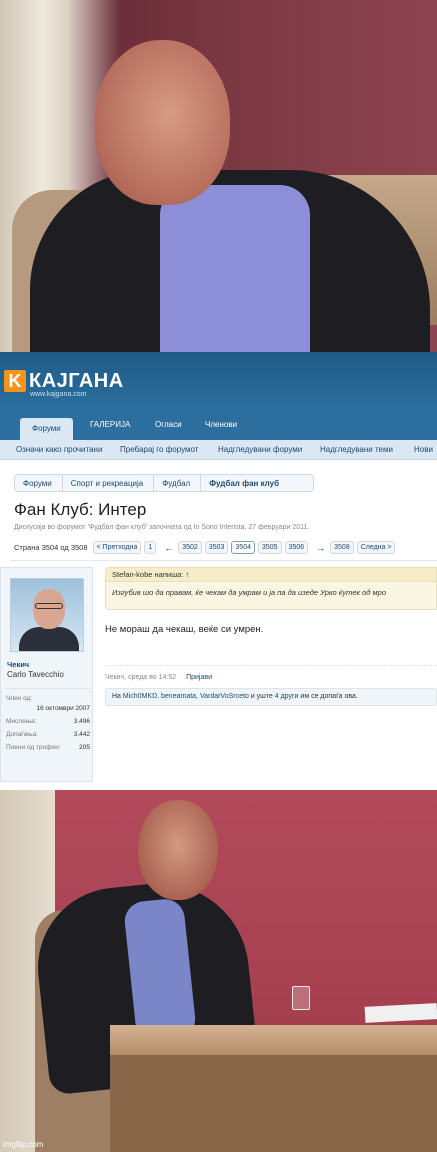 This screenshot has height=1152, width=437. What do you see at coordinates (23, 1144) in the screenshot?
I see `watermark: imgflip.com` at bounding box center [23, 1144].